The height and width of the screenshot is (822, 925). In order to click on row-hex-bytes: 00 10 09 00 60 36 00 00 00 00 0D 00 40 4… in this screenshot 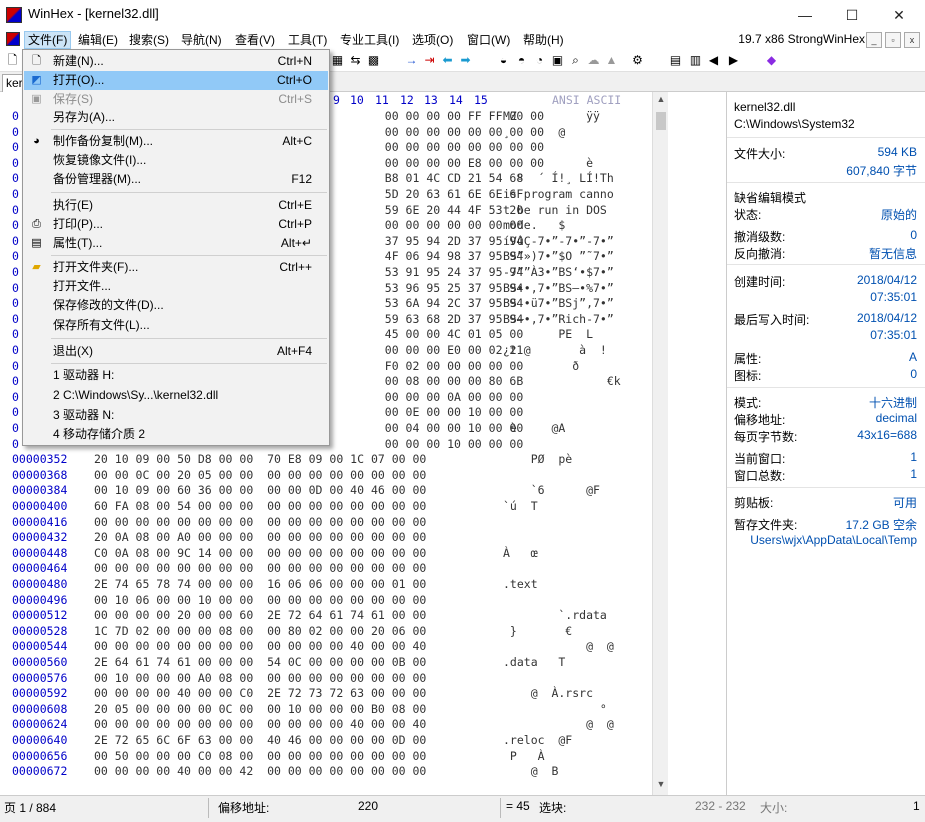, I will do `click(260, 490)`.